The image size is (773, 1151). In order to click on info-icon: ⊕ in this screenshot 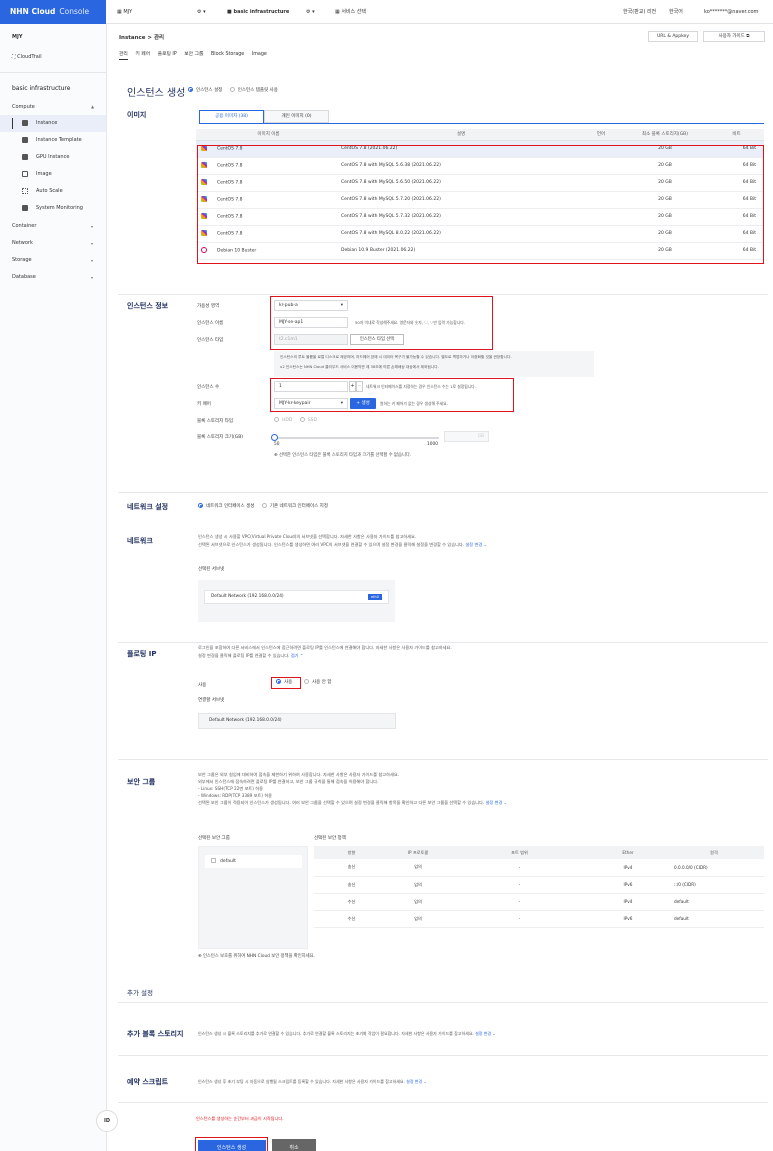, I will do `click(276, 455)`.